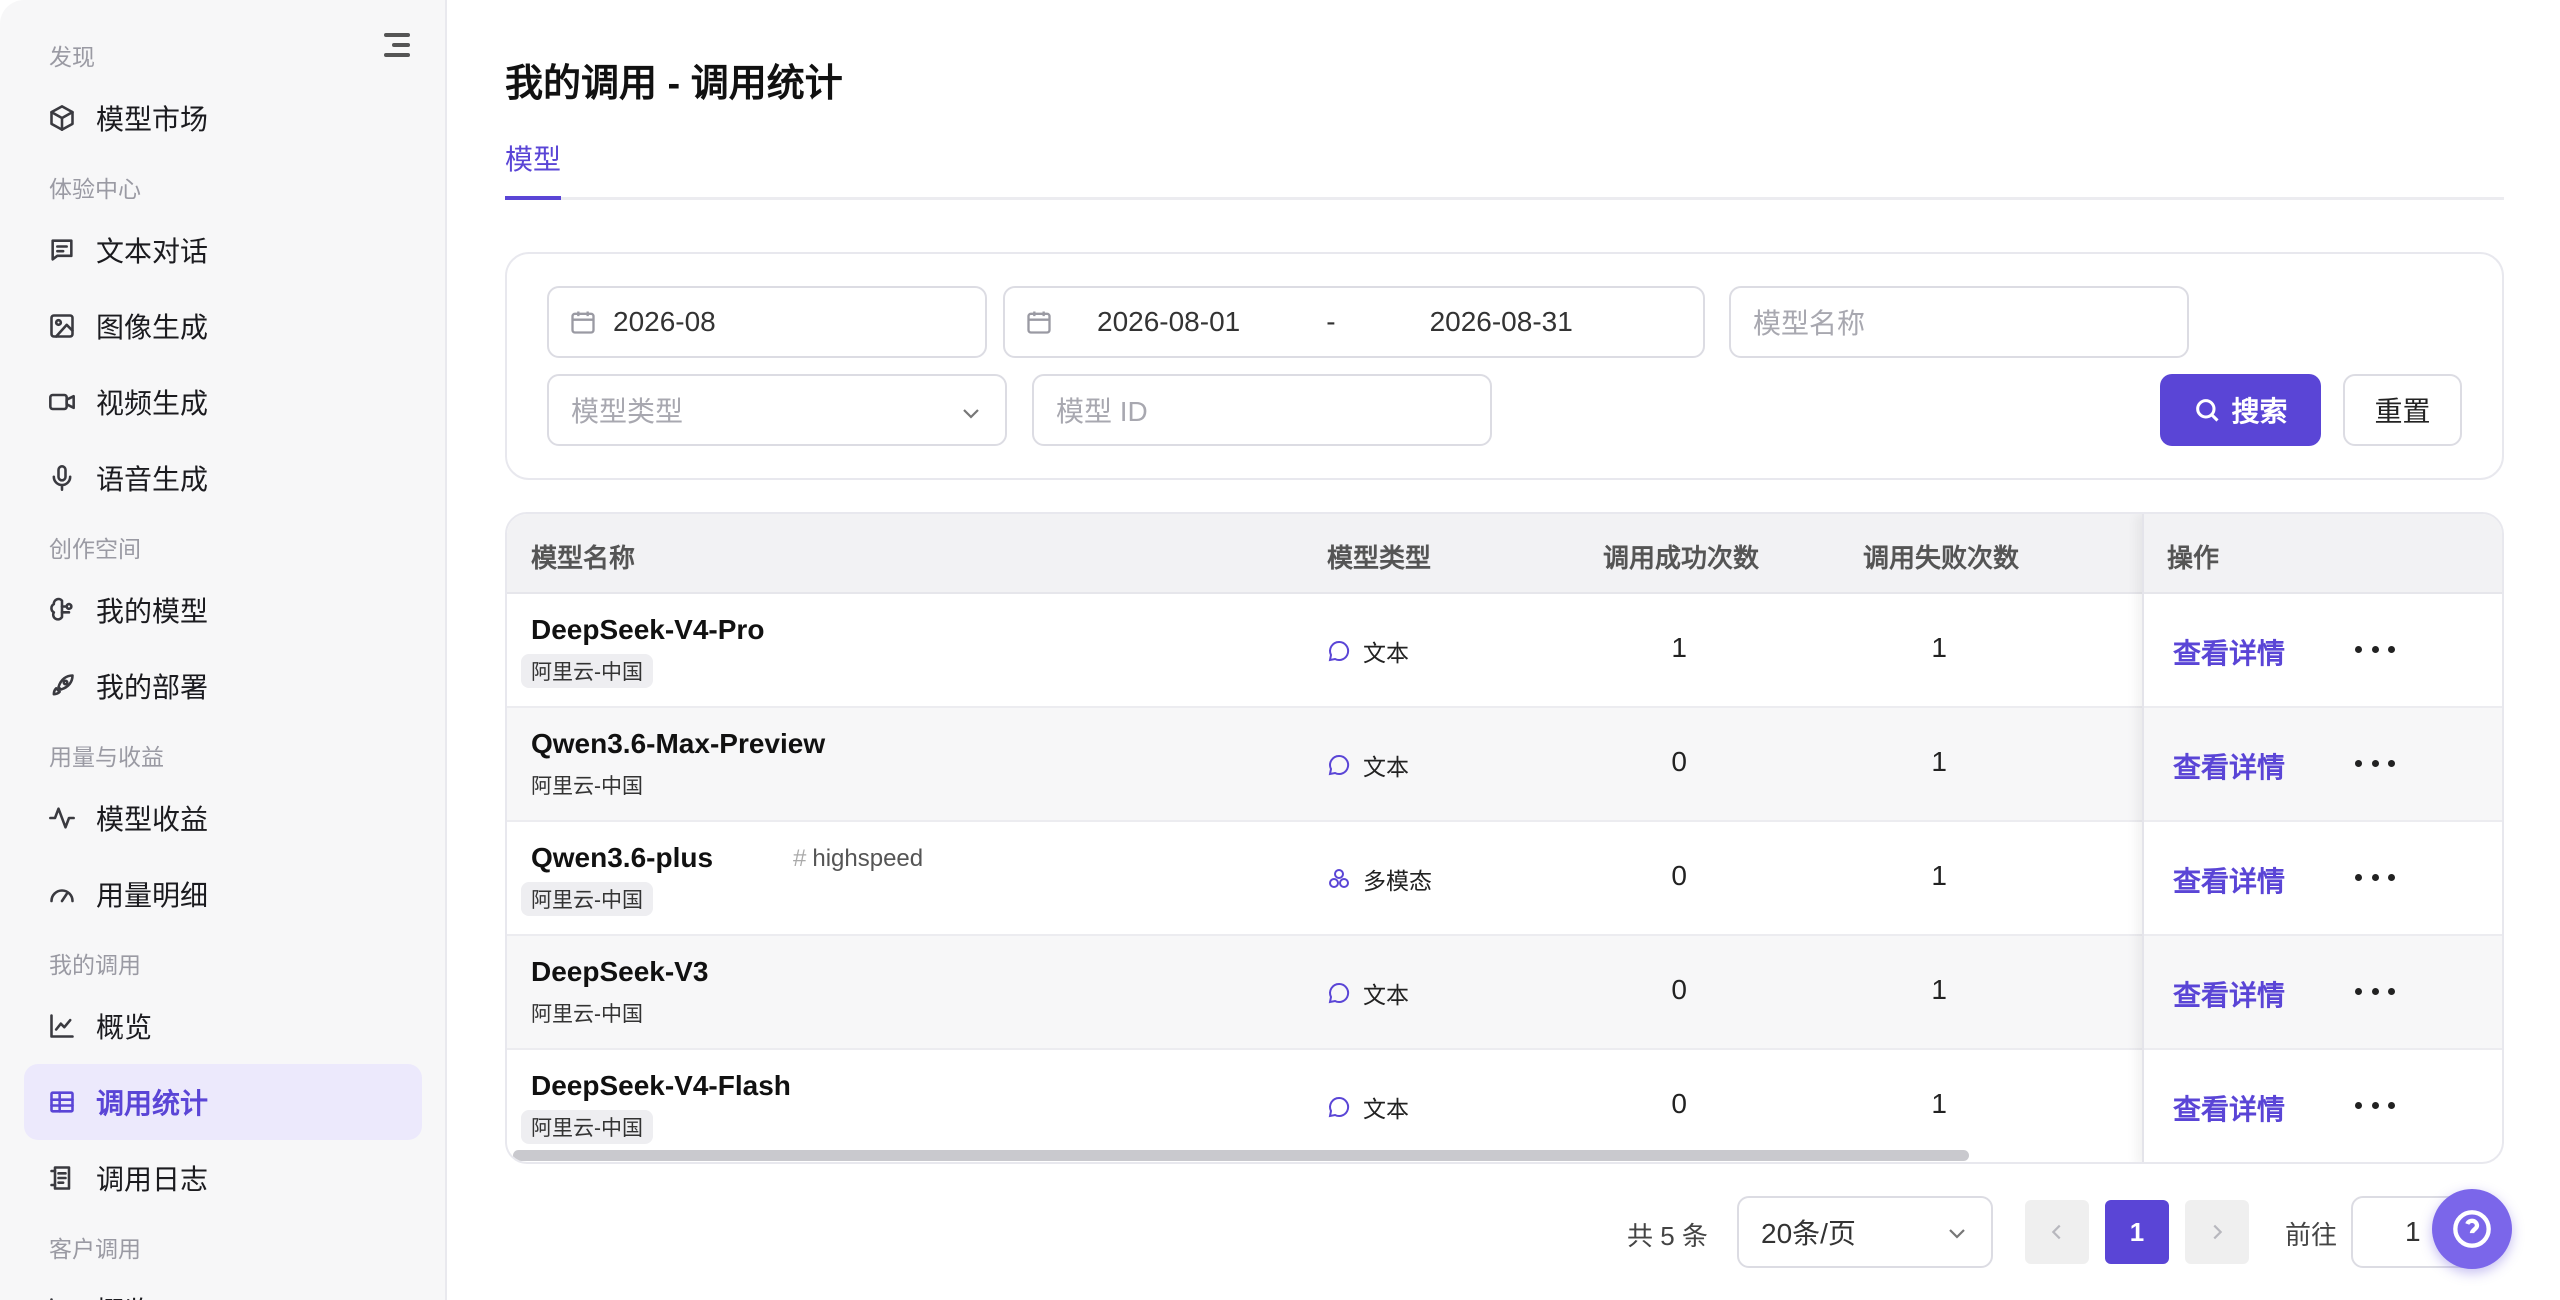 This screenshot has width=2560, height=1300. I want to click on model-name: Qwen3.6-plus, so click(622, 857).